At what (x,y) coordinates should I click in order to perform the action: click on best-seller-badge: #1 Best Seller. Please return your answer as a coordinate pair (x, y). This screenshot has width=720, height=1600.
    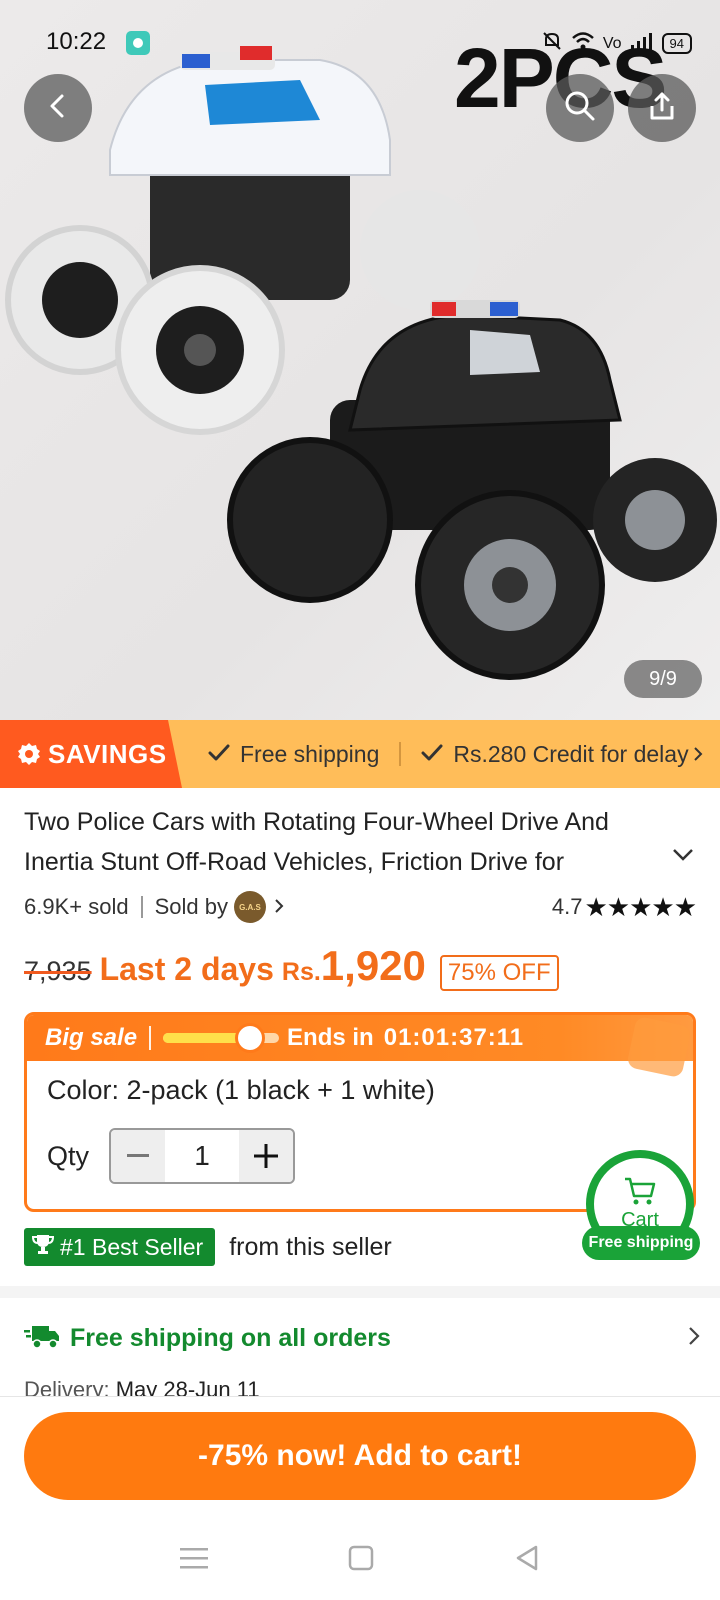
    Looking at the image, I should click on (120, 1247).